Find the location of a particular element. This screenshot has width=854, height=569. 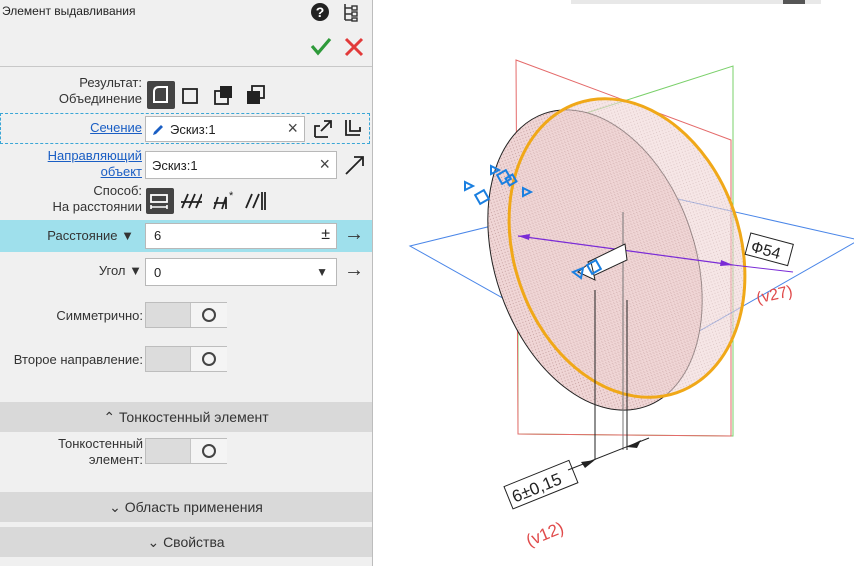

sketch-select-icon is located at coordinates (323, 128).